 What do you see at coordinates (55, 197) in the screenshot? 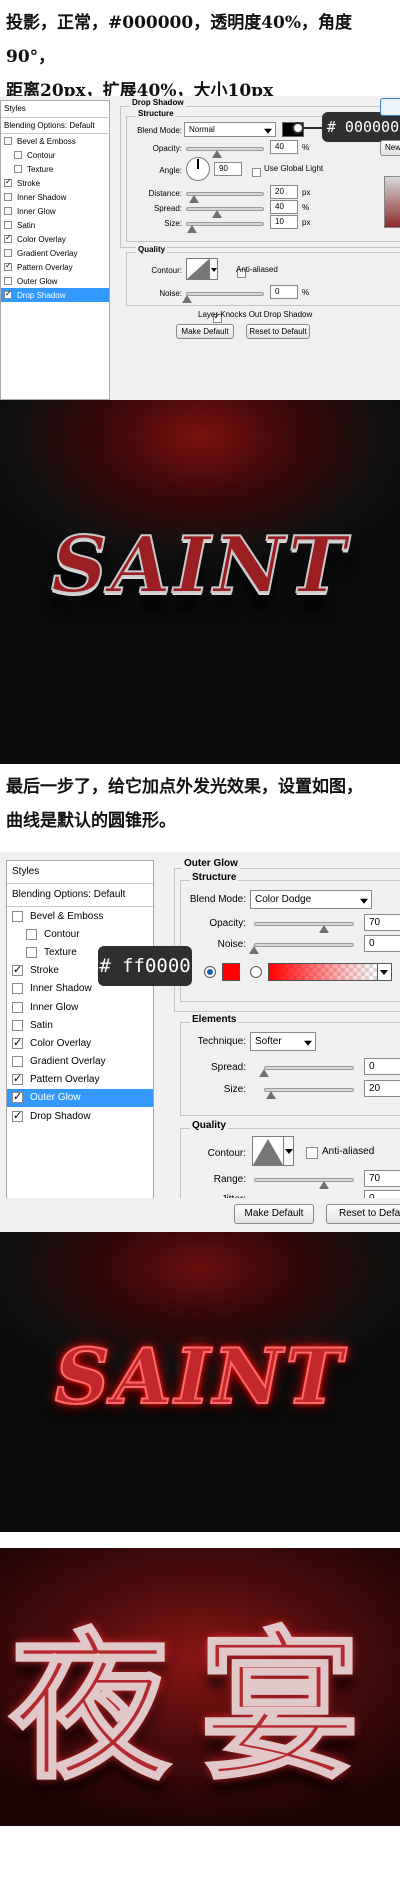
I see `style-item-inner-shadow: Inner Shadow` at bounding box center [55, 197].